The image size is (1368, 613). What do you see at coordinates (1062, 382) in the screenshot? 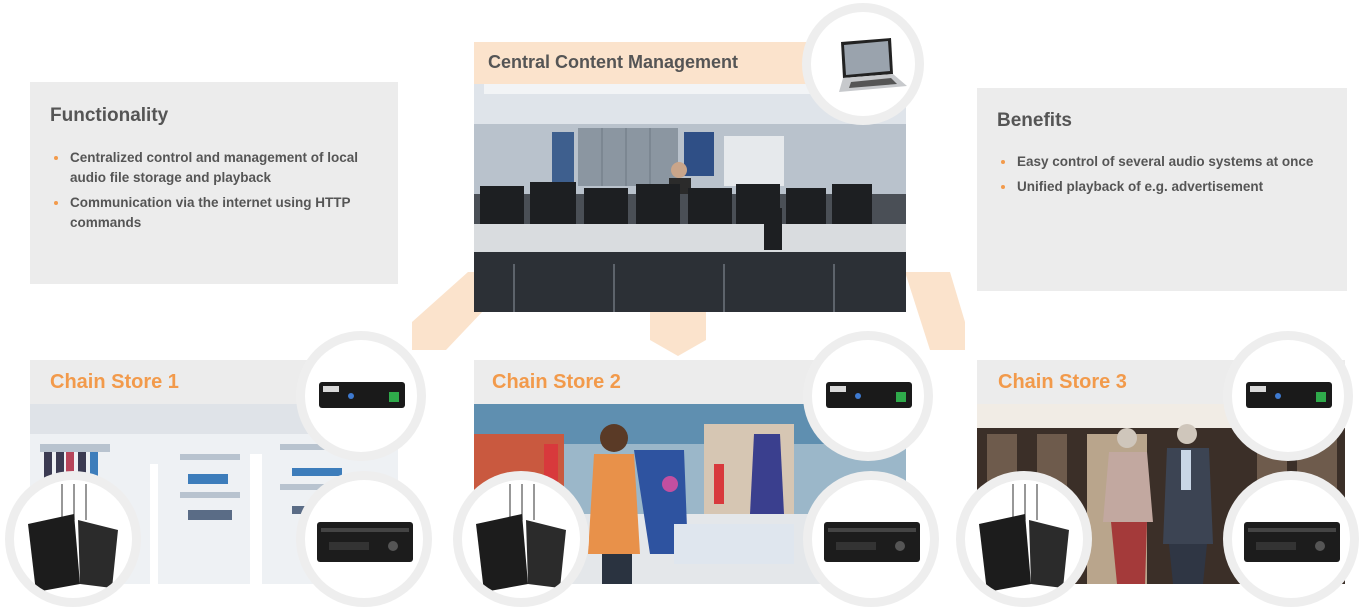
I see `store-3-title: Chain Store 3` at bounding box center [1062, 382].